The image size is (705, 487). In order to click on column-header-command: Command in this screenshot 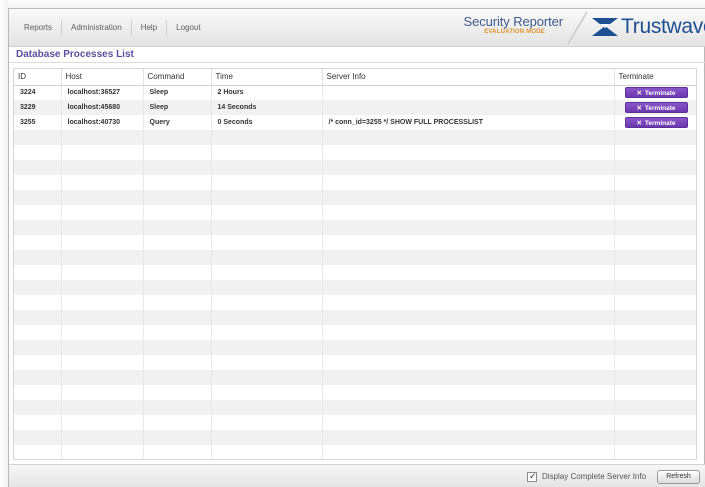, I will do `click(177, 77)`.